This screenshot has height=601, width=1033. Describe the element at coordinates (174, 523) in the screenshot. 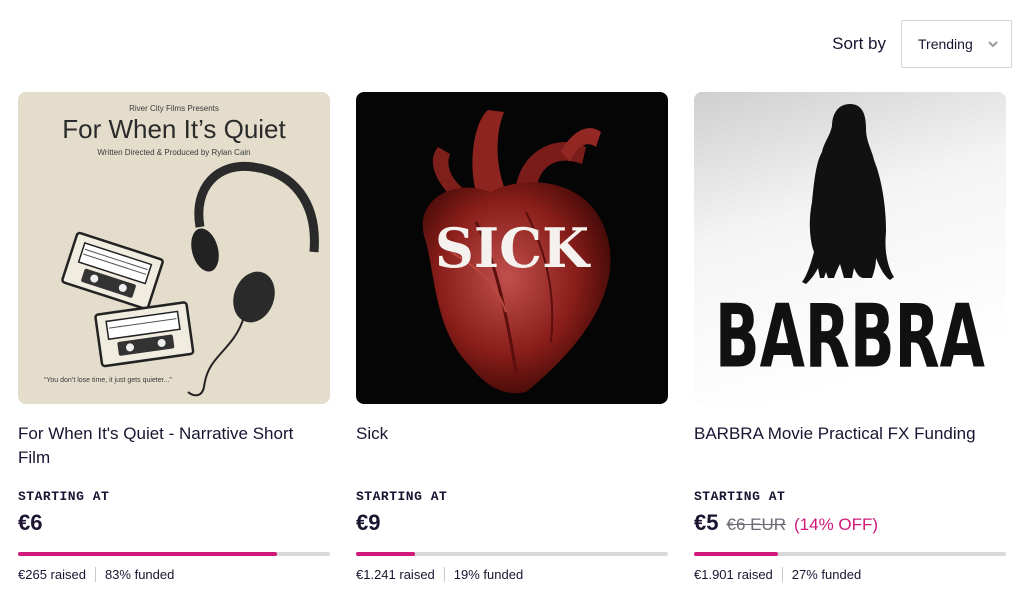

I see `price-row: €6` at that location.